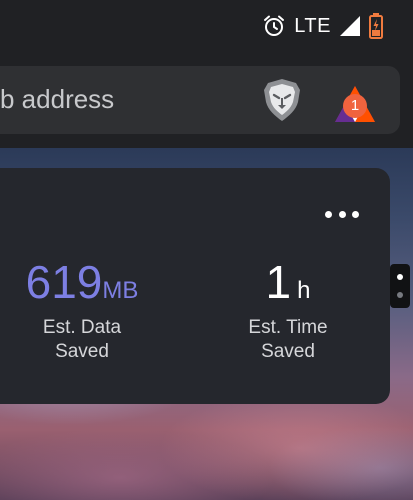 The image size is (413, 500). Describe the element at coordinates (400, 277) in the screenshot. I see `page-indicator-dot-active` at that location.